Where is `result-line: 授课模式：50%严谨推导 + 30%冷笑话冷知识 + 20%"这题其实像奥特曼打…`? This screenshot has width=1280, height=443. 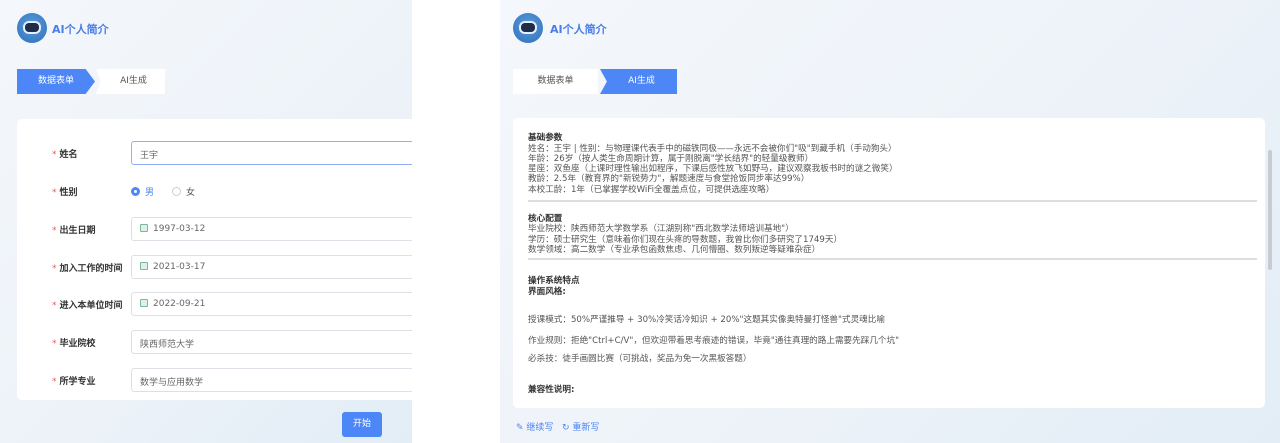 result-line: 授课模式：50%严谨推导 + 30%冷笑话冷知识 + 20%"这题其实像奥特曼打… is located at coordinates (706, 320).